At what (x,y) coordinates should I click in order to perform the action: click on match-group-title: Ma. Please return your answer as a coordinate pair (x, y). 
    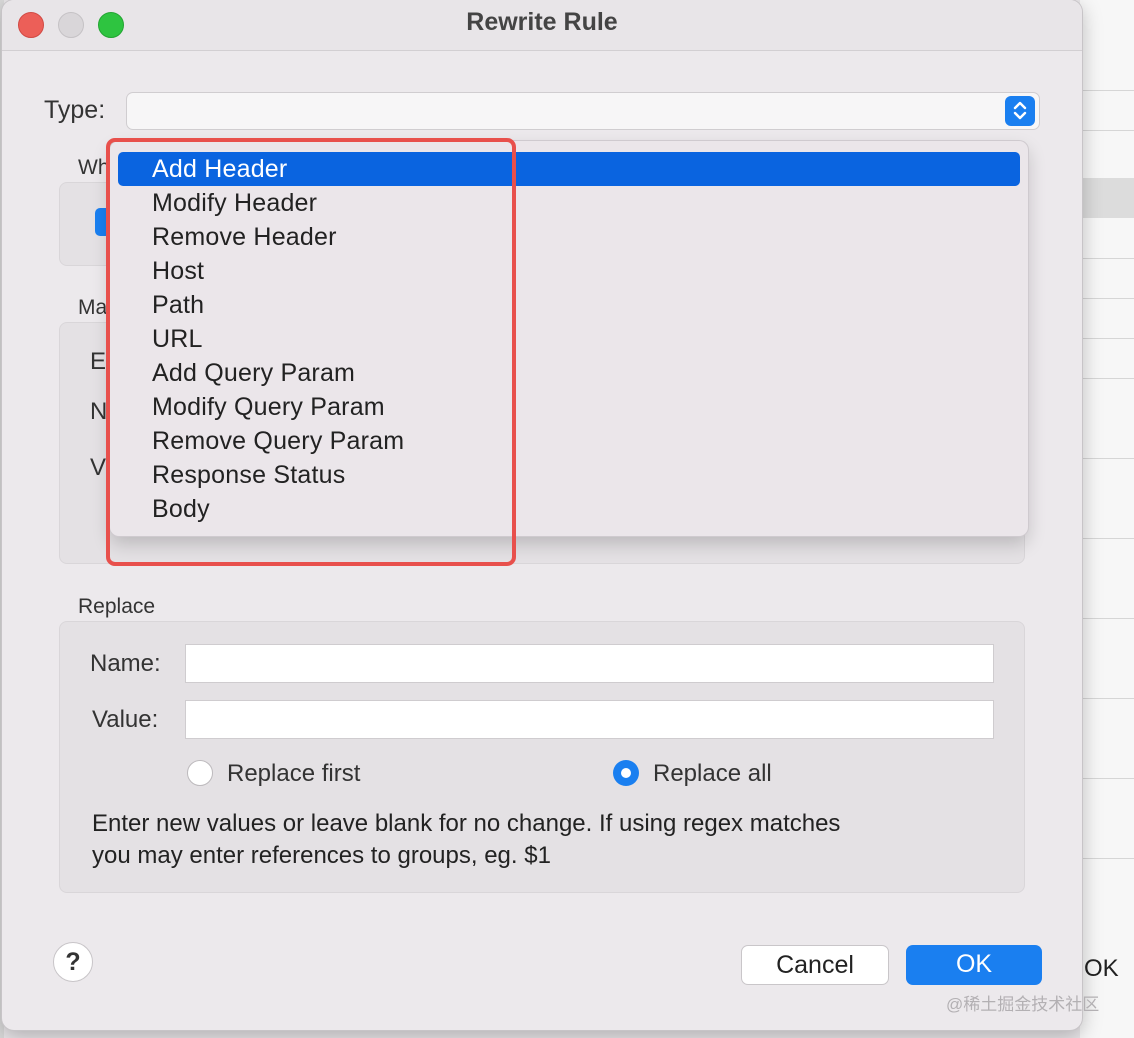
    Looking at the image, I should click on (93, 307).